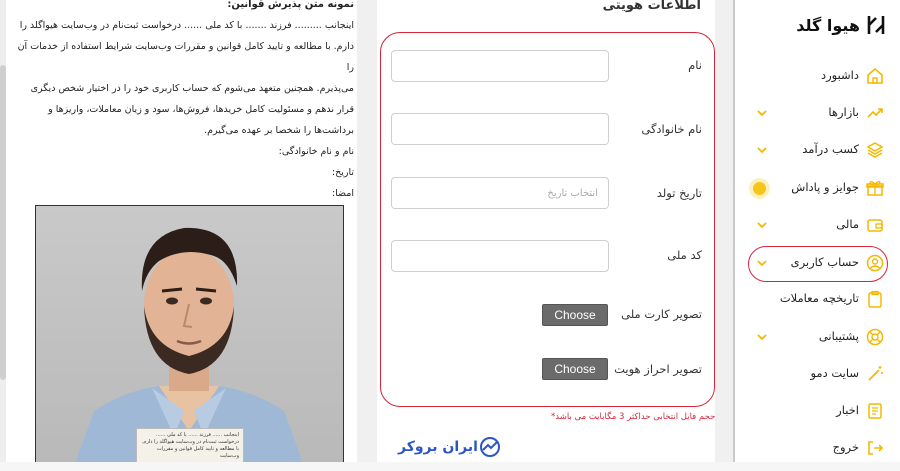 The image size is (900, 471). I want to click on national-code-input, so click(500, 256).